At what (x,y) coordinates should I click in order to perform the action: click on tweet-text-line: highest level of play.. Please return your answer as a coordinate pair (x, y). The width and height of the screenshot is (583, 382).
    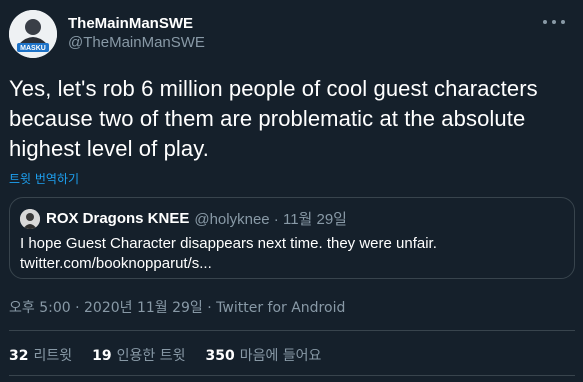
    Looking at the image, I should click on (109, 148).